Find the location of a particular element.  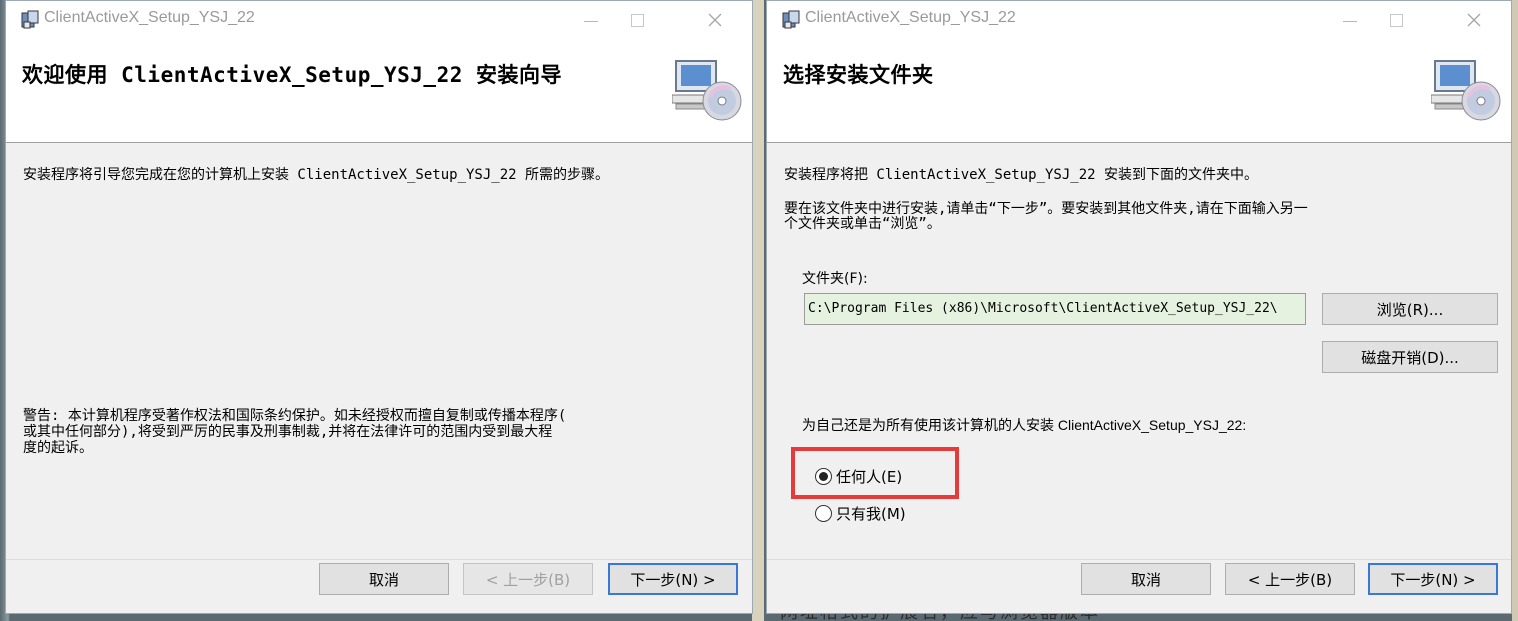

folder-label: 文件夹(F): is located at coordinates (835, 279).